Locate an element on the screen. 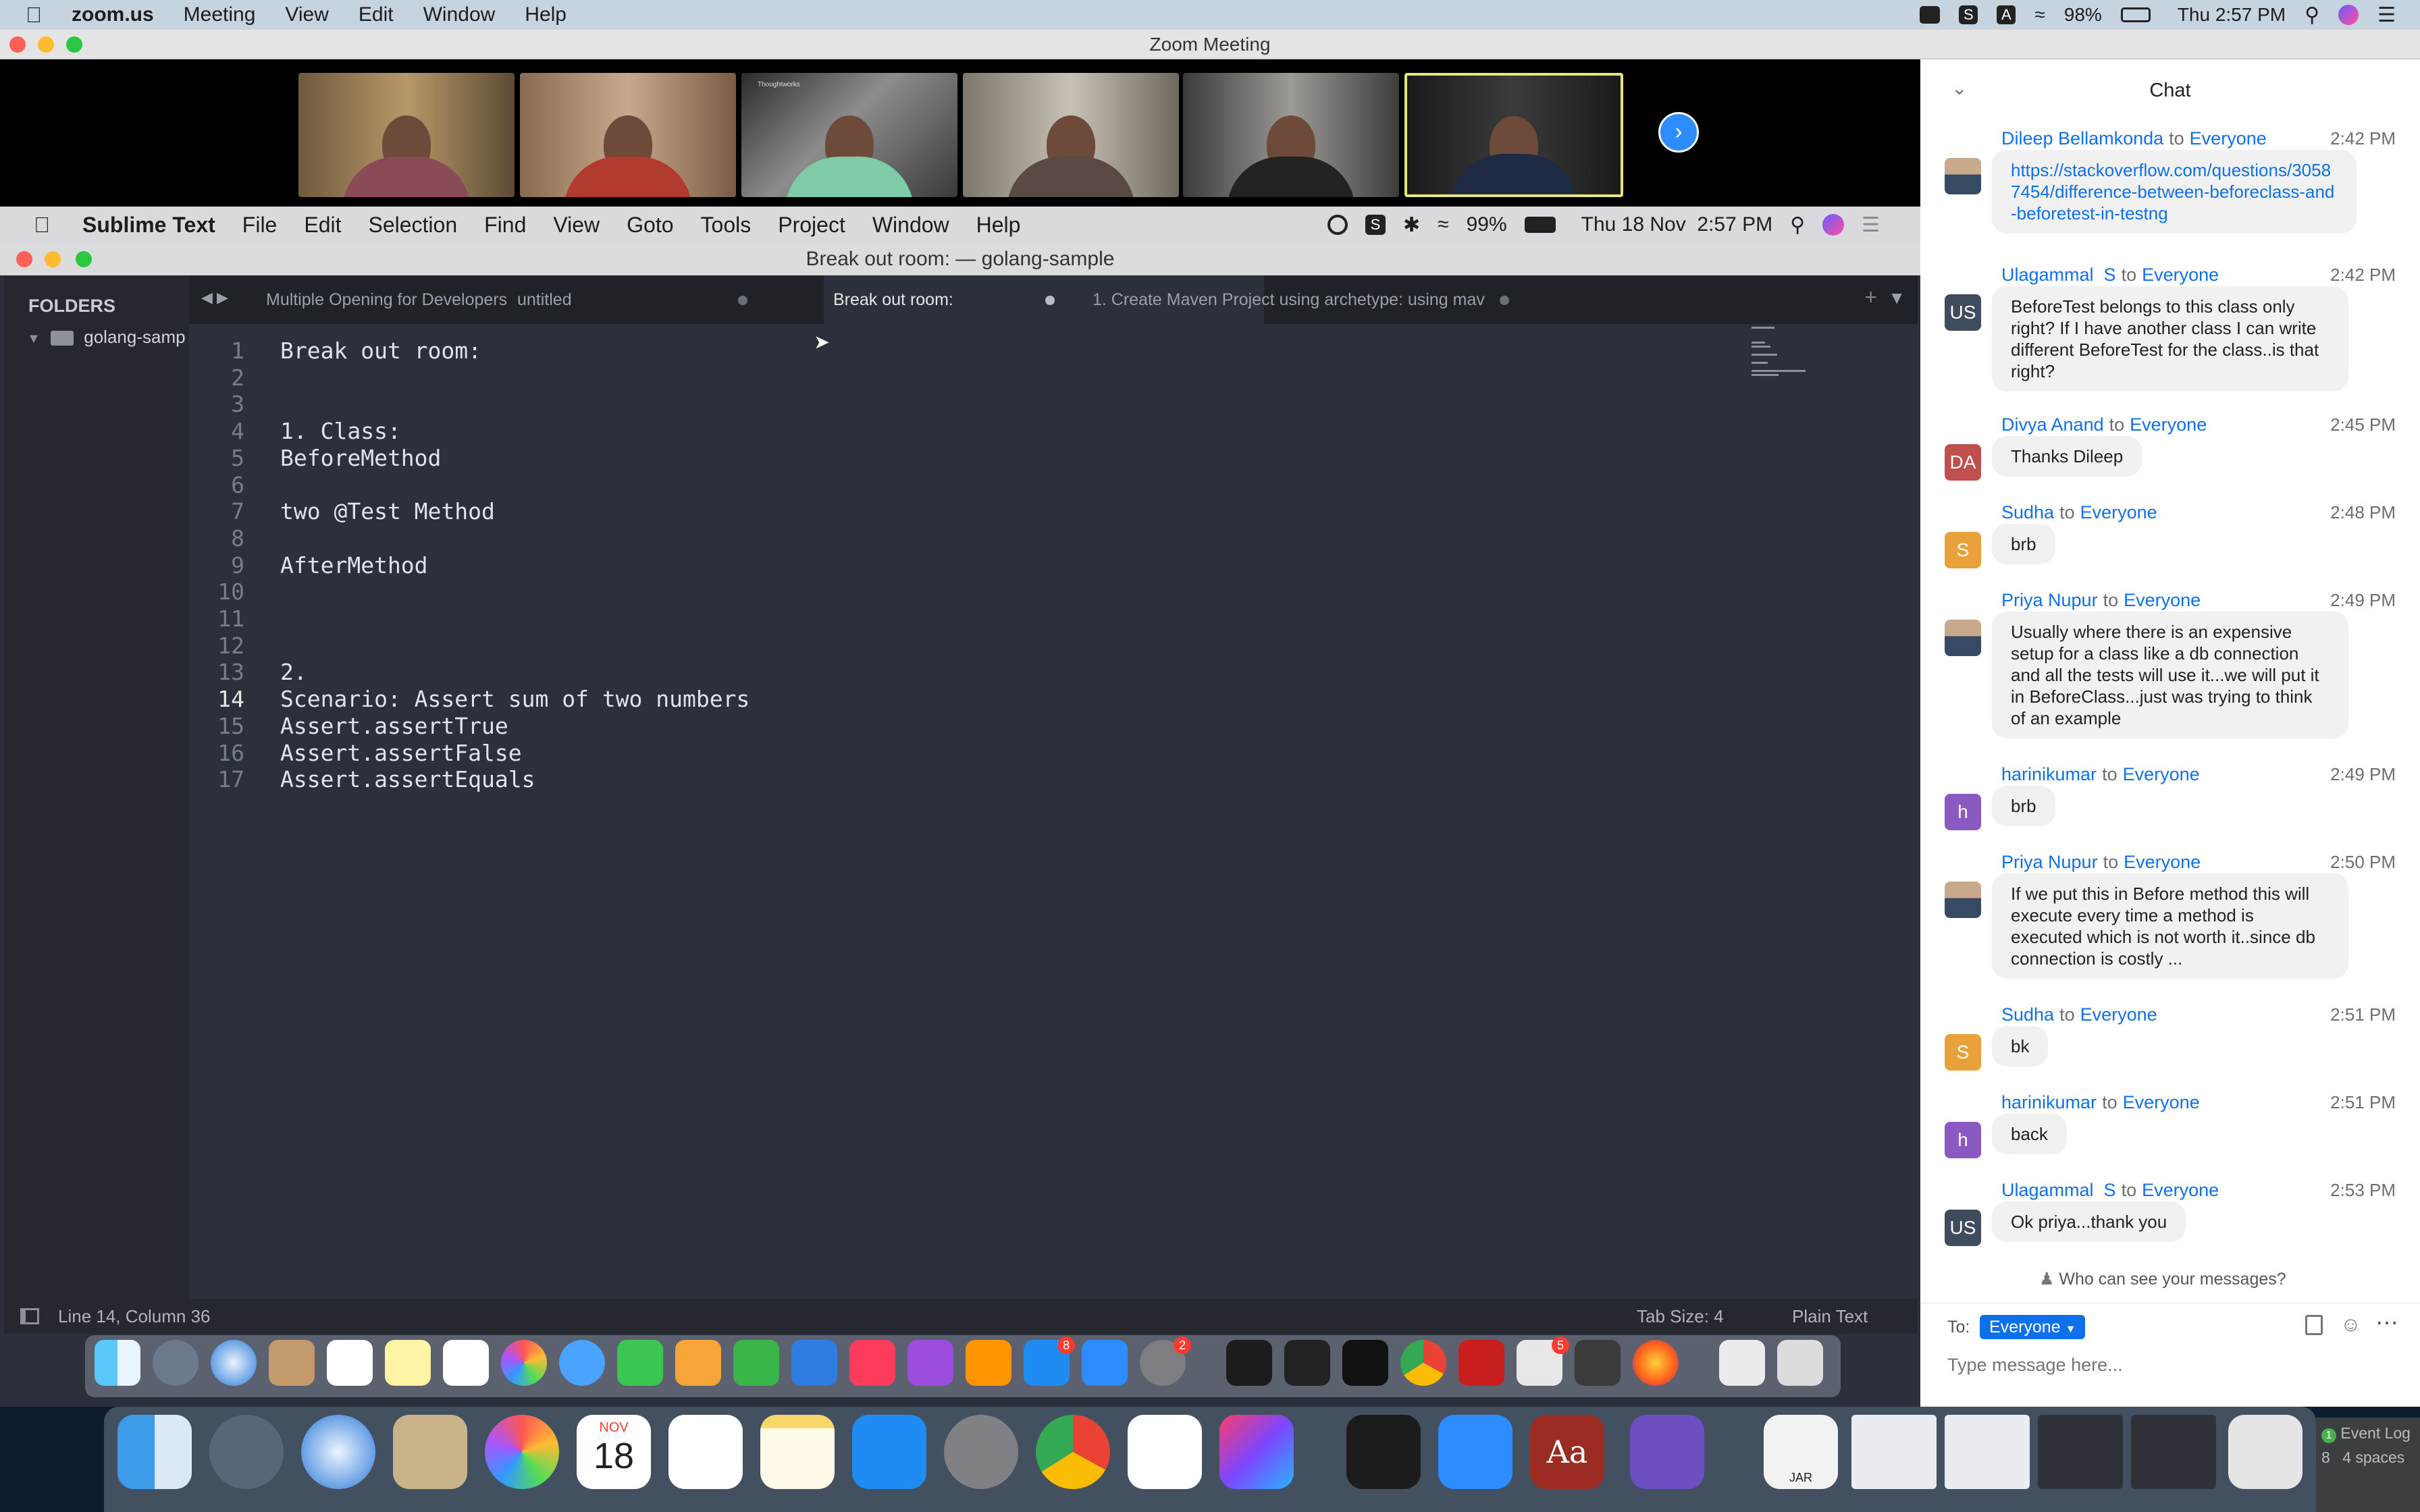 The height and width of the screenshot is (1512, 2420). sidebar-toggle-icon is located at coordinates (29, 1316).